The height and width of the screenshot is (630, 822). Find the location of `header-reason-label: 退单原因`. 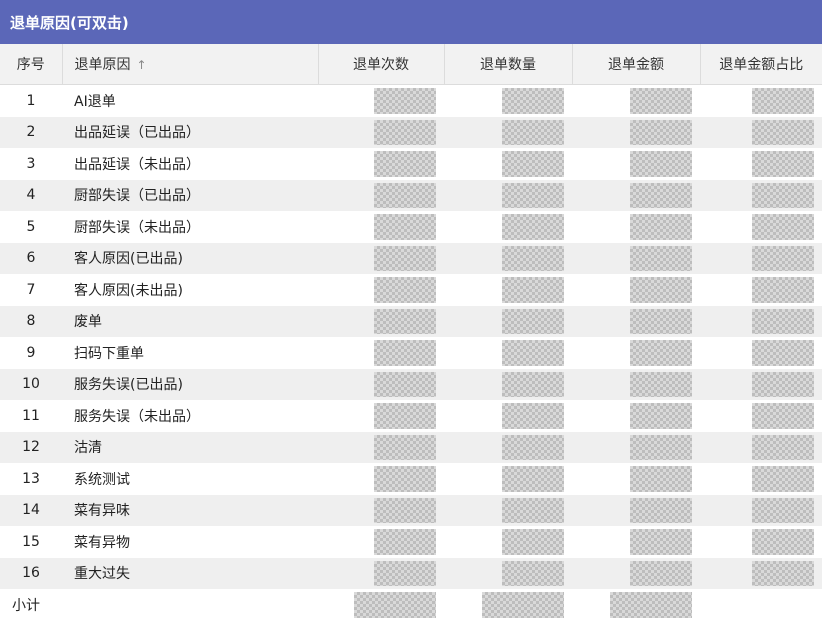

header-reason-label: 退单原因 is located at coordinates (102, 65).